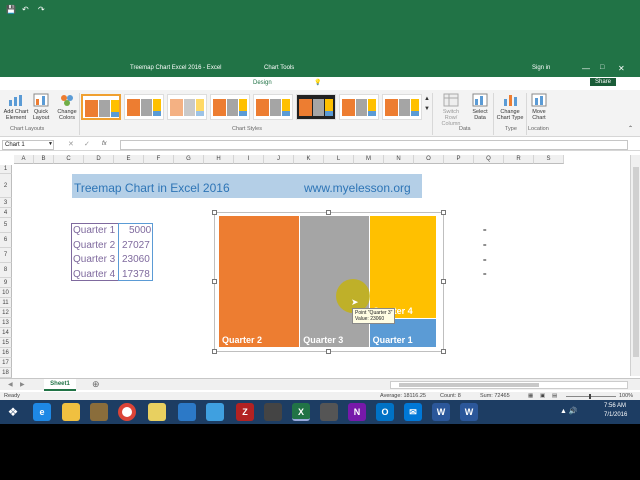 Image resolution: width=640 pixels, height=480 pixels. What do you see at coordinates (42, 82) in the screenshot?
I see `tab-home: Home` at bounding box center [42, 82].